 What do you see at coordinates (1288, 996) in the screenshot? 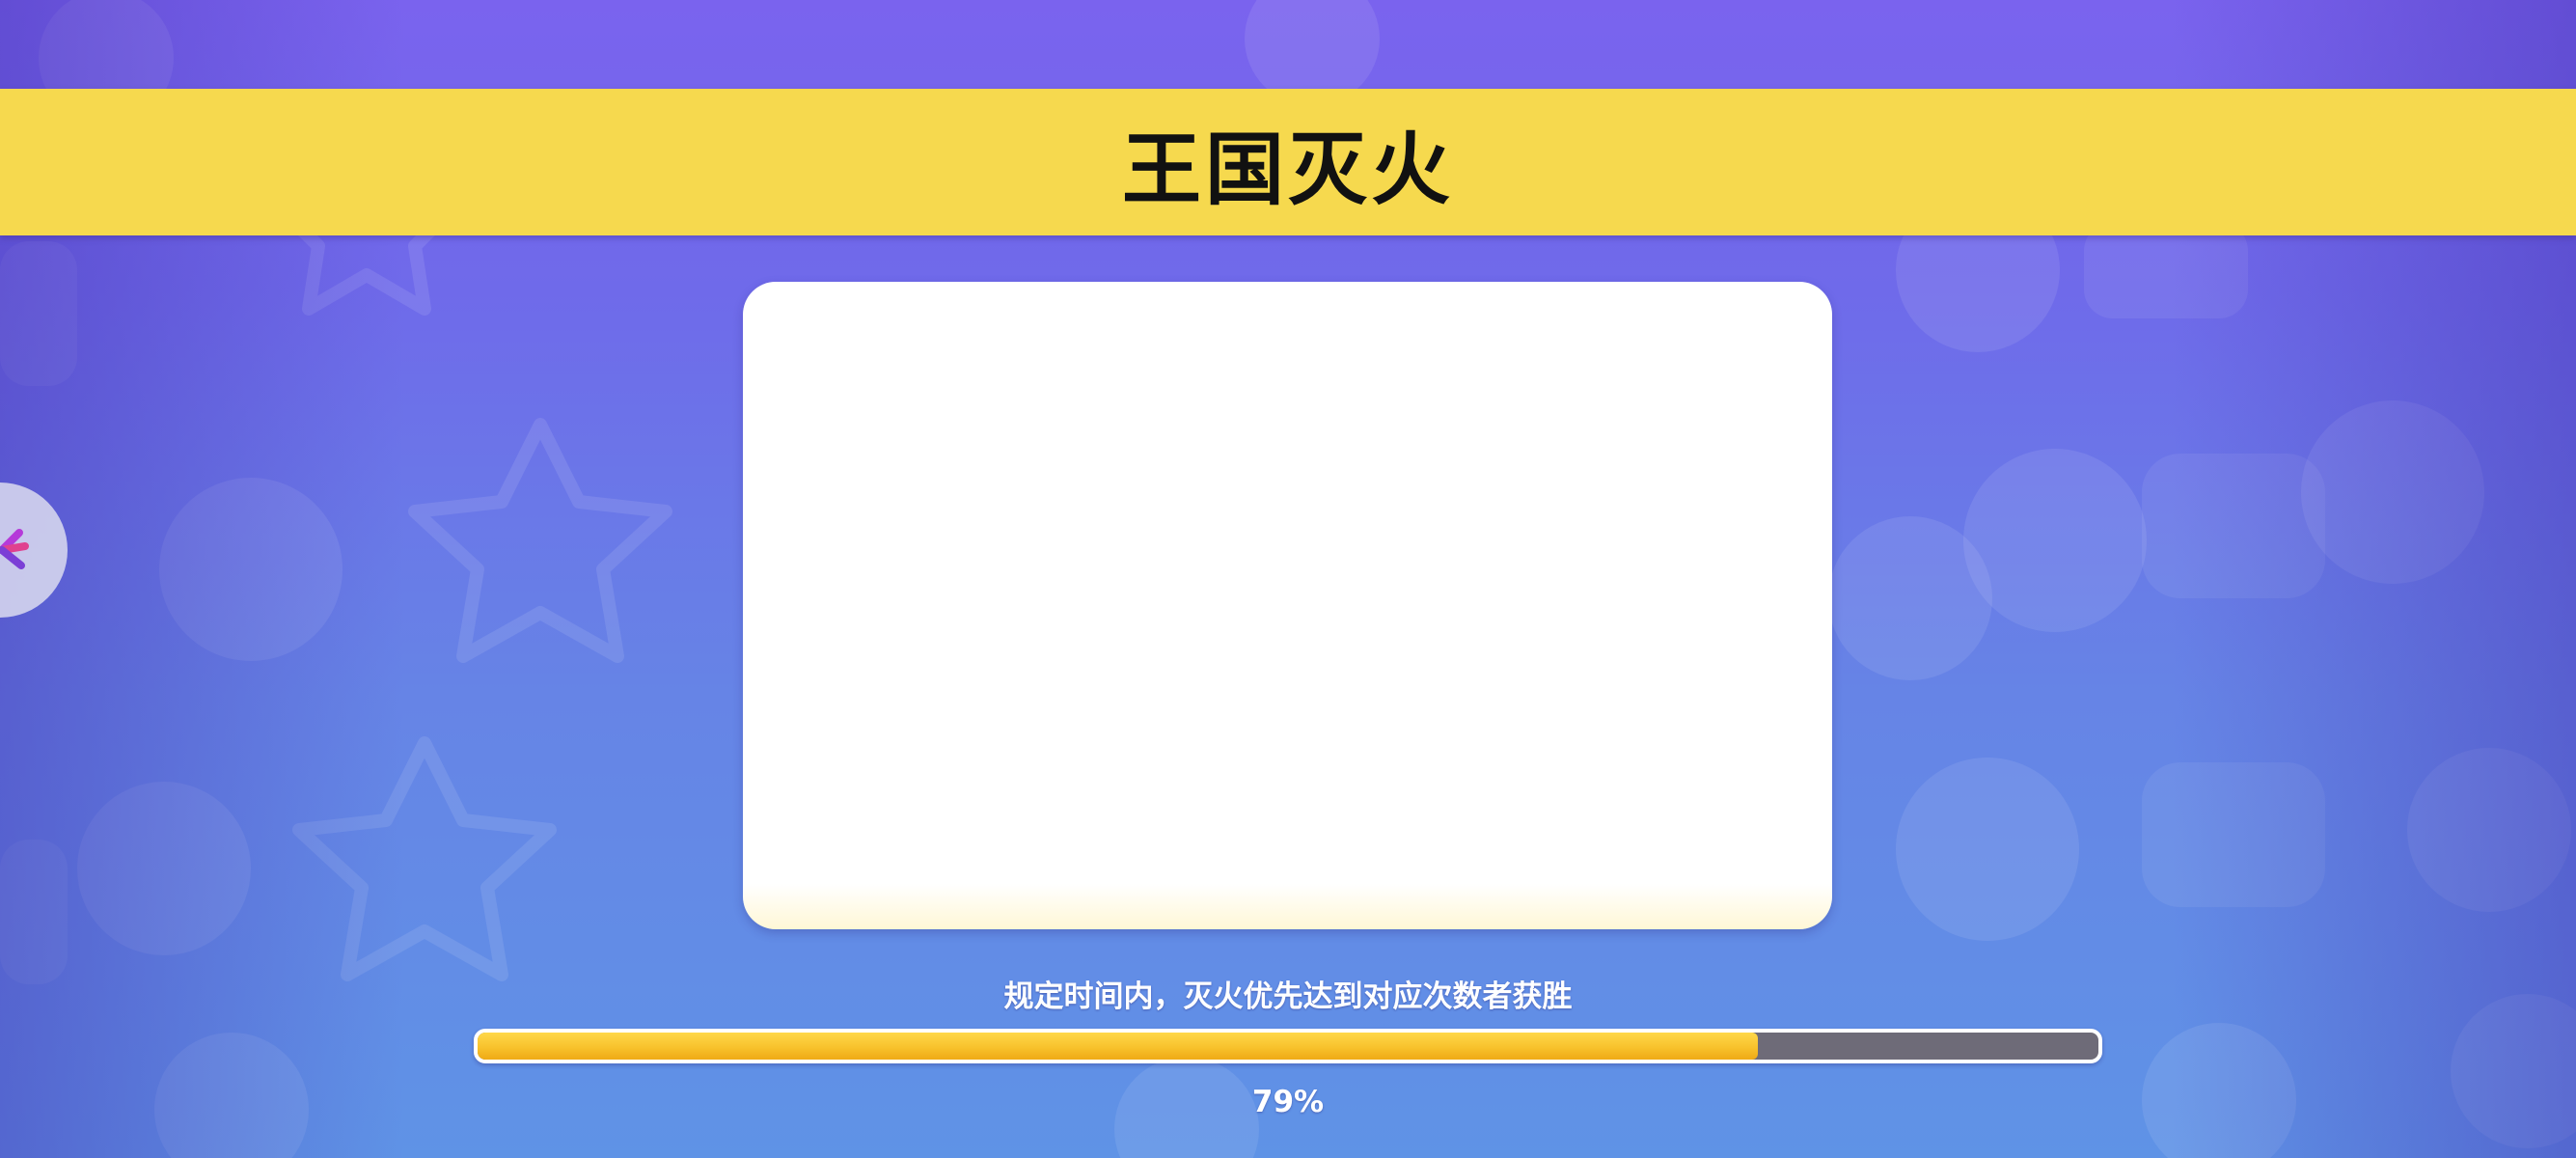
I see `game-instruction: 规定时间内，灭火优先达到对应次数者获胜` at bounding box center [1288, 996].